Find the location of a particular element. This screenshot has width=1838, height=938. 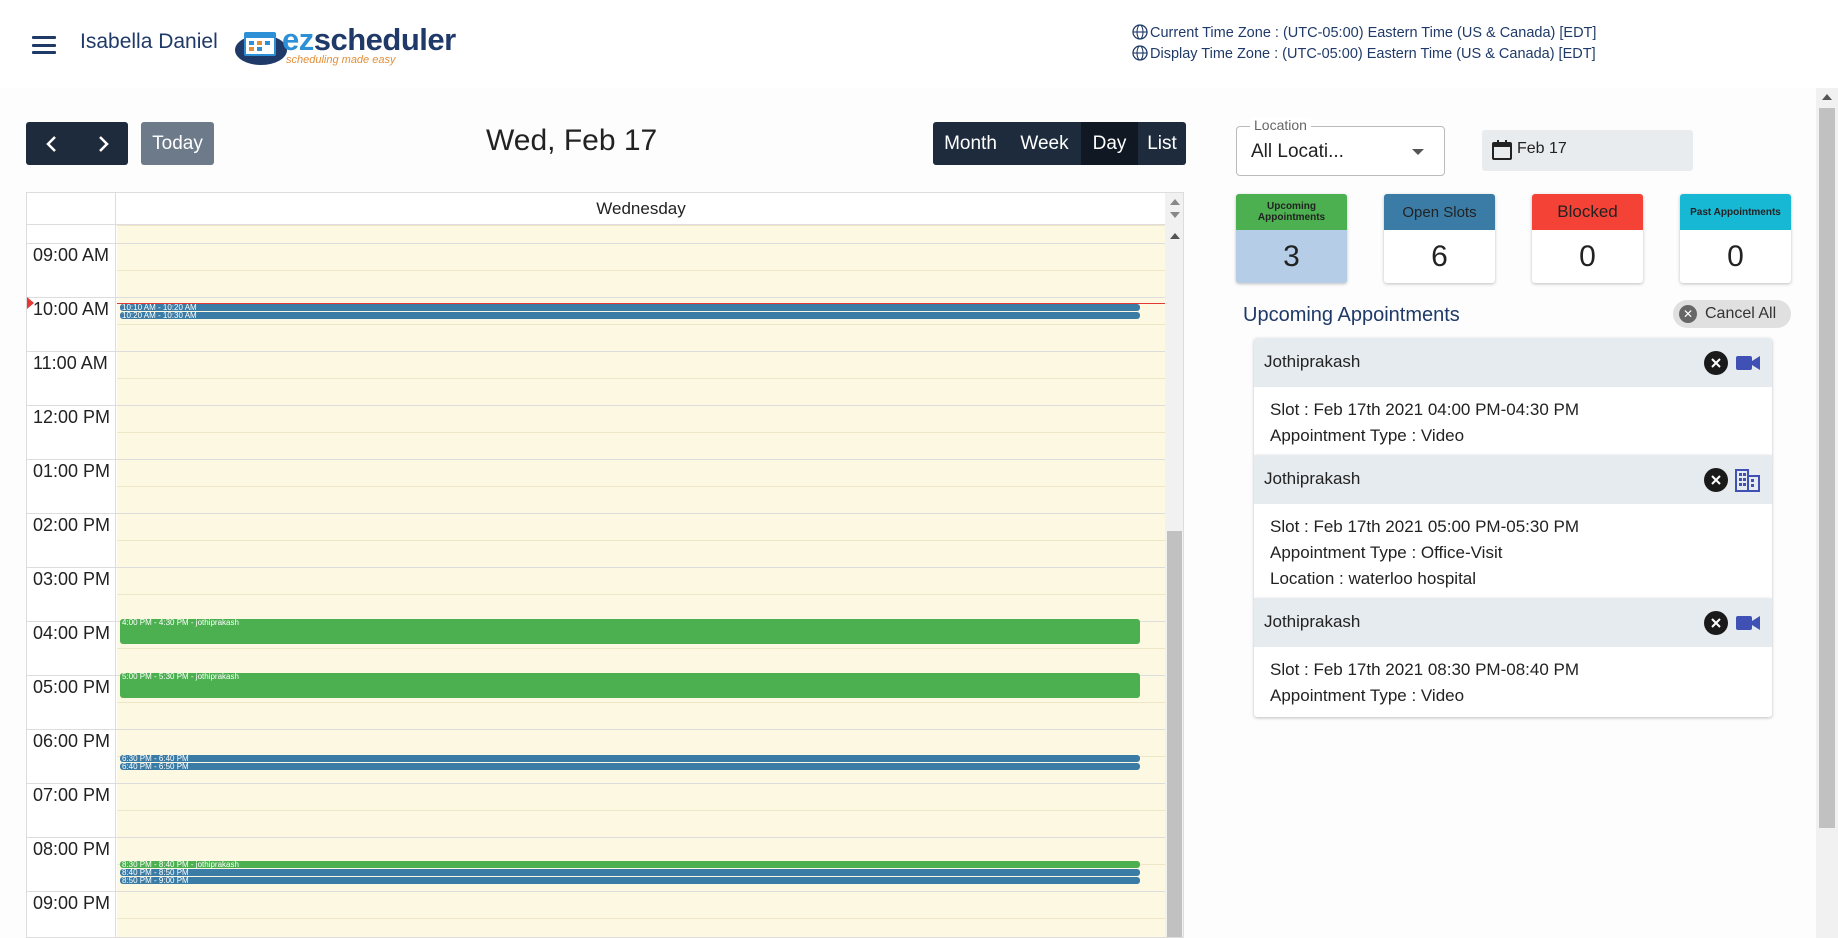

open-slot-event: 6:30 PM - 6:40 PM is located at coordinates (630, 758).